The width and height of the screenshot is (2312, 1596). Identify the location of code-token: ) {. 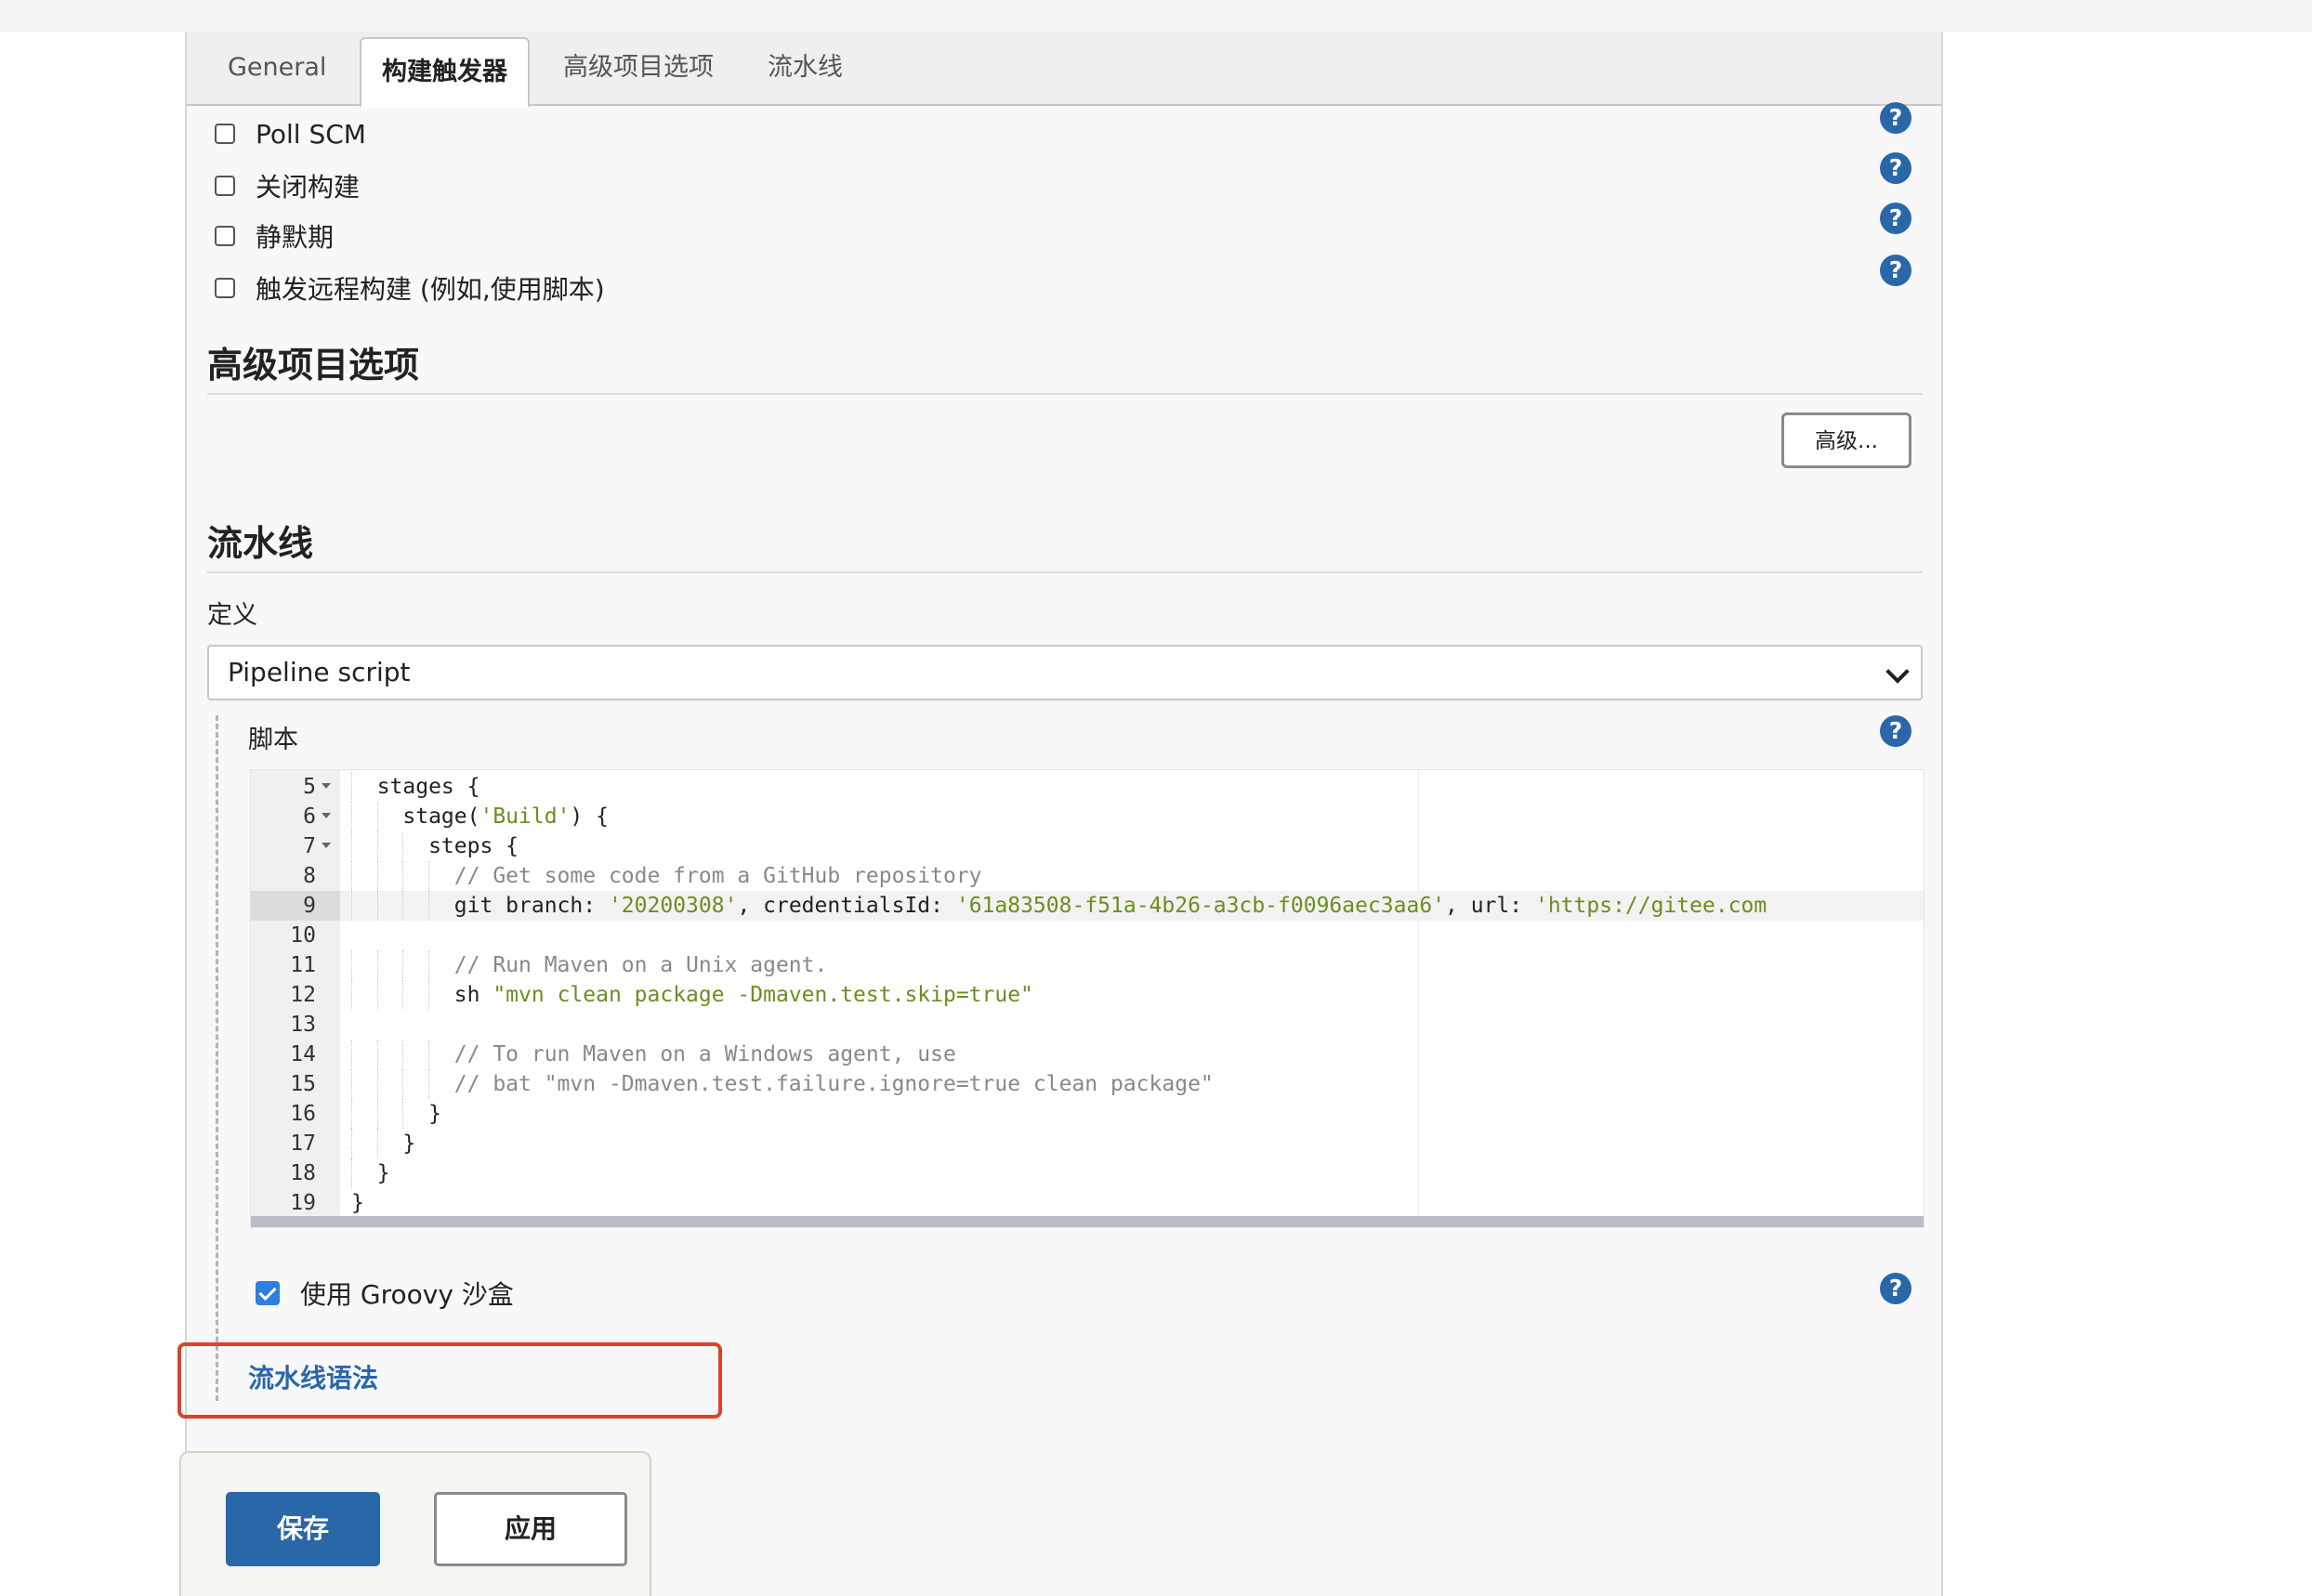
(590, 817).